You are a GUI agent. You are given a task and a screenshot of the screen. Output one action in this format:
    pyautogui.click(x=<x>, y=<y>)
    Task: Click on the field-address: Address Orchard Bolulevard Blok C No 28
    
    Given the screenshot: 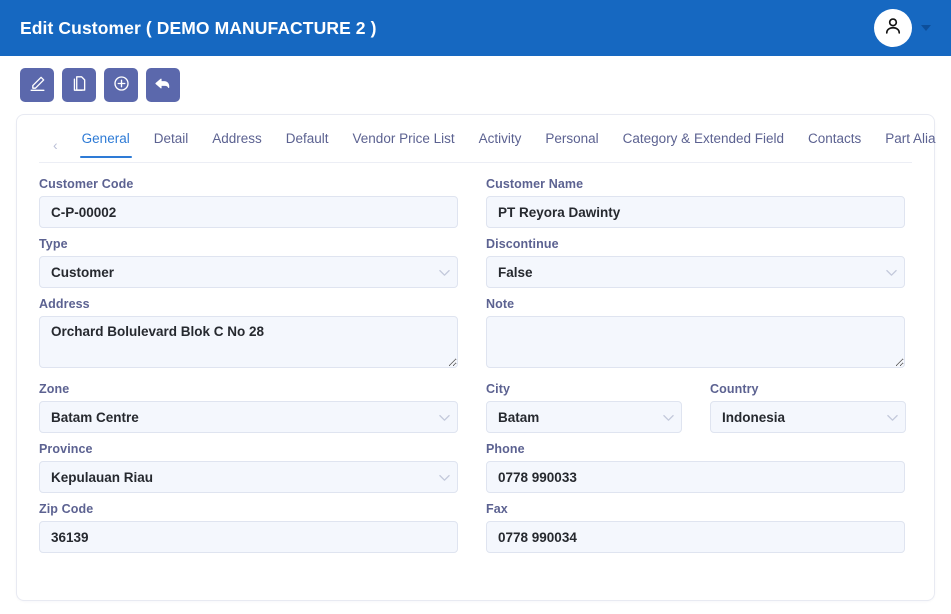 What is the action you would take?
    pyautogui.click(x=248, y=335)
    